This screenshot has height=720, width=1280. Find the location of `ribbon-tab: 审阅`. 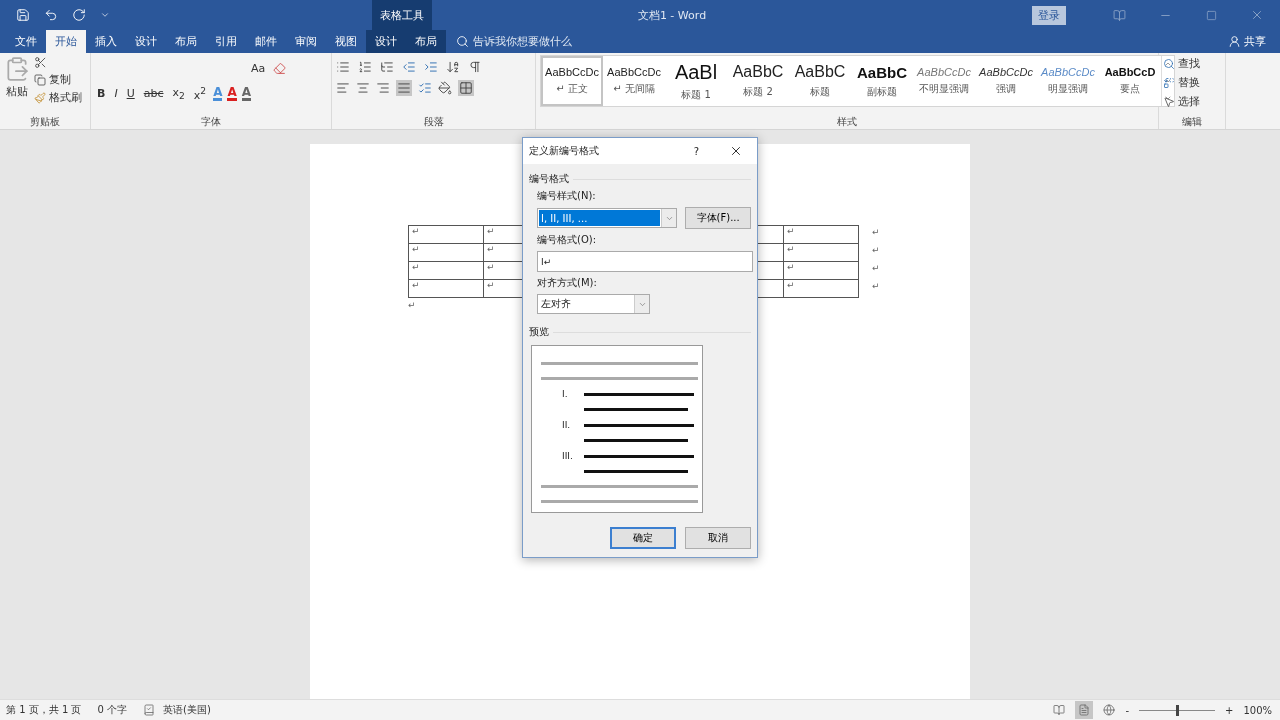

ribbon-tab: 审阅 is located at coordinates (306, 41).